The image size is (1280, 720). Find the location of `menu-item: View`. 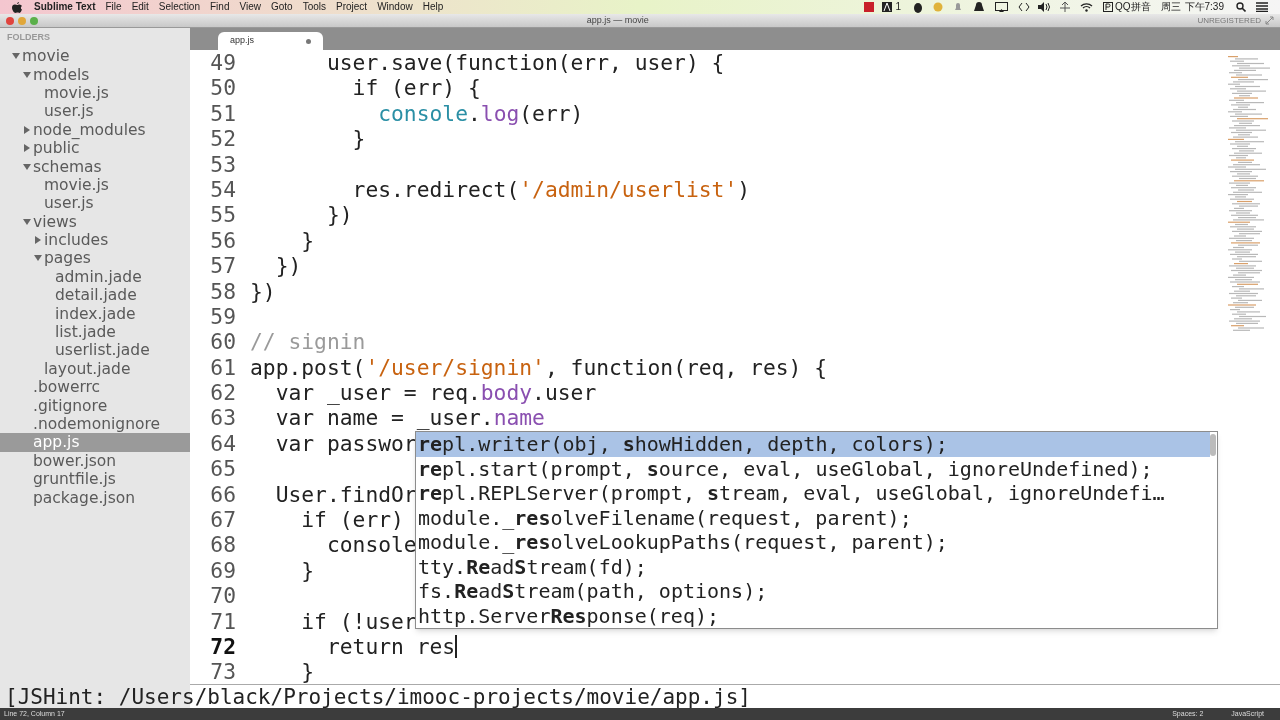

menu-item: View is located at coordinates (250, 7).